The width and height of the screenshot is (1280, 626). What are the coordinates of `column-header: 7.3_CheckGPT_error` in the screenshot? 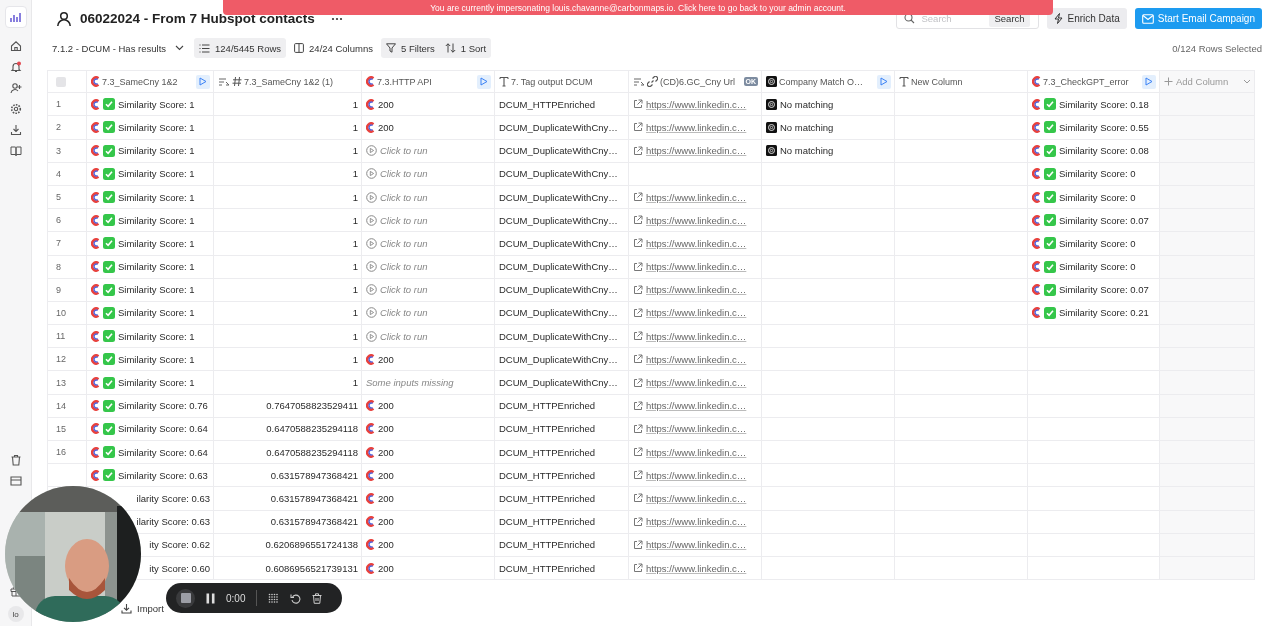 It's located at (1094, 81).